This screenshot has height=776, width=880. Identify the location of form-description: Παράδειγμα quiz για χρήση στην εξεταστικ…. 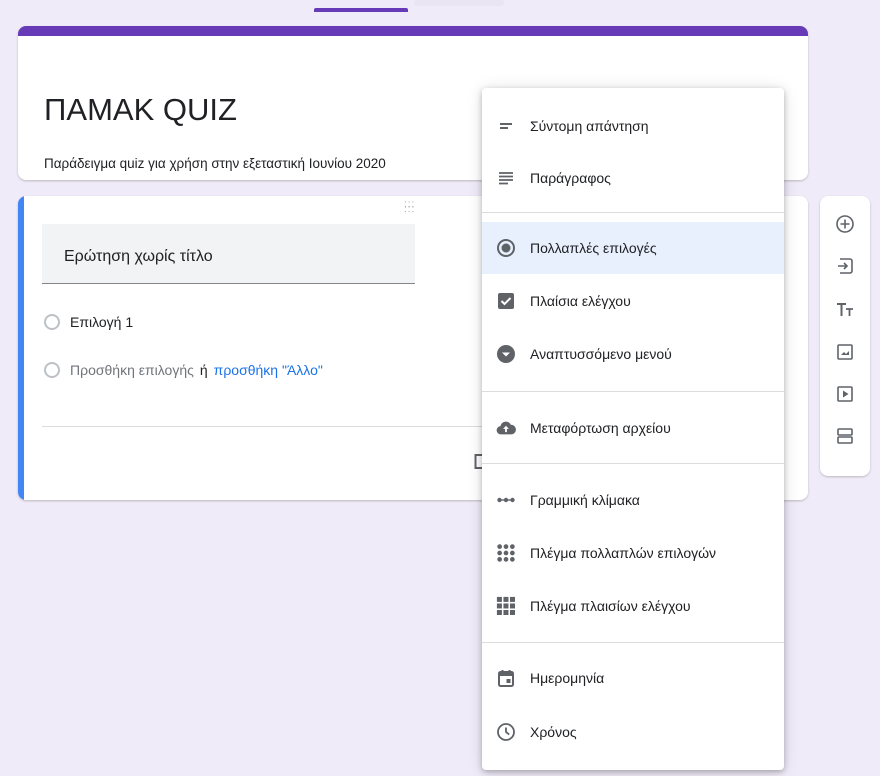
(215, 163).